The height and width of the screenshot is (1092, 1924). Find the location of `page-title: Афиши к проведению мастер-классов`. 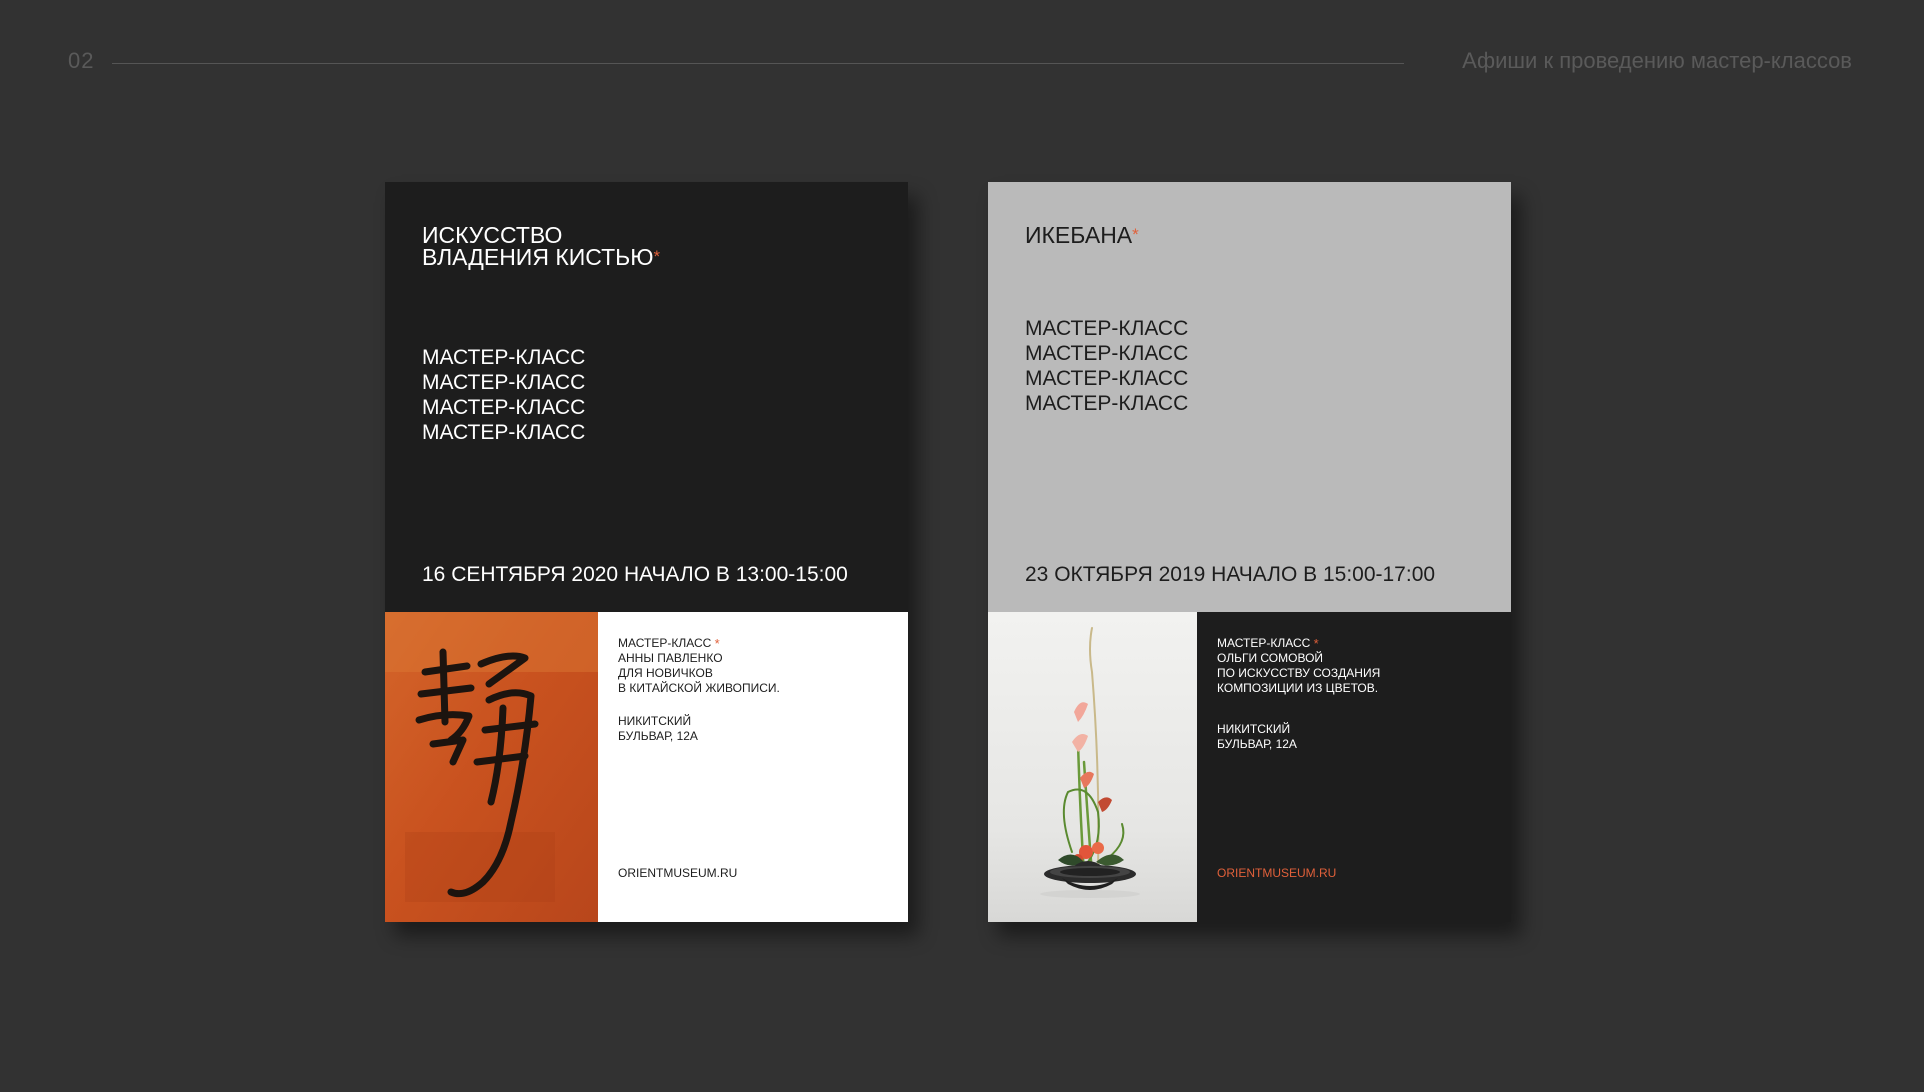

page-title: Афиши к проведению мастер-классов is located at coordinates (1657, 60).